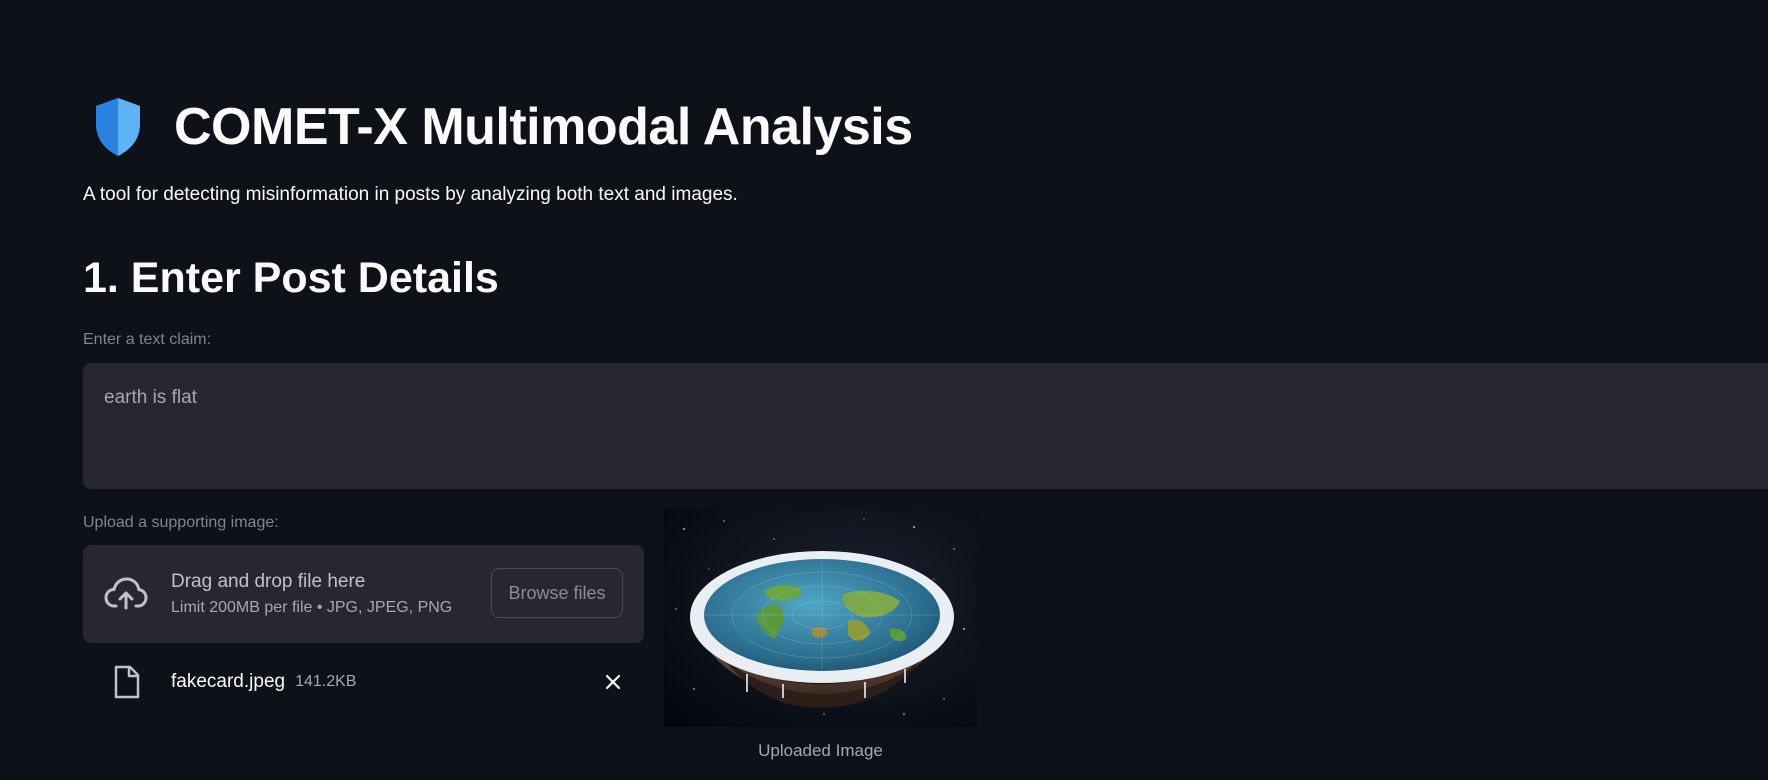  What do you see at coordinates (118, 127) in the screenshot?
I see `shield-icon` at bounding box center [118, 127].